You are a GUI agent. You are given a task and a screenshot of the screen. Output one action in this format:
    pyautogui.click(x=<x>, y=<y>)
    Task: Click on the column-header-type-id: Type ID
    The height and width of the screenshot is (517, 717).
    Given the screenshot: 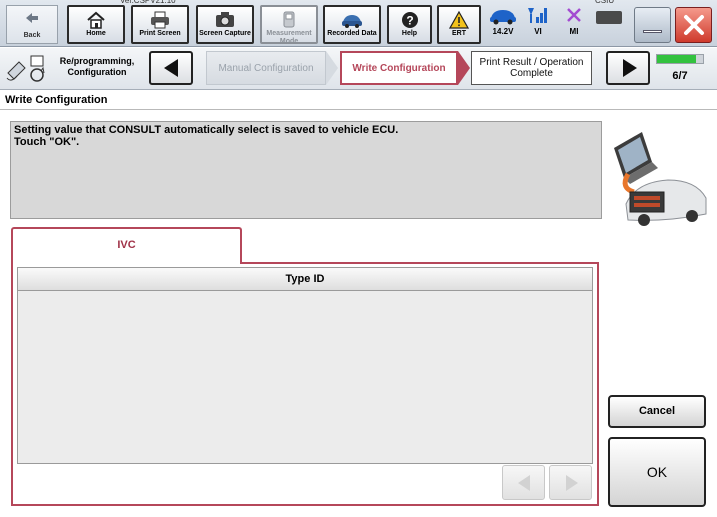 What is the action you would take?
    pyautogui.click(x=305, y=279)
    